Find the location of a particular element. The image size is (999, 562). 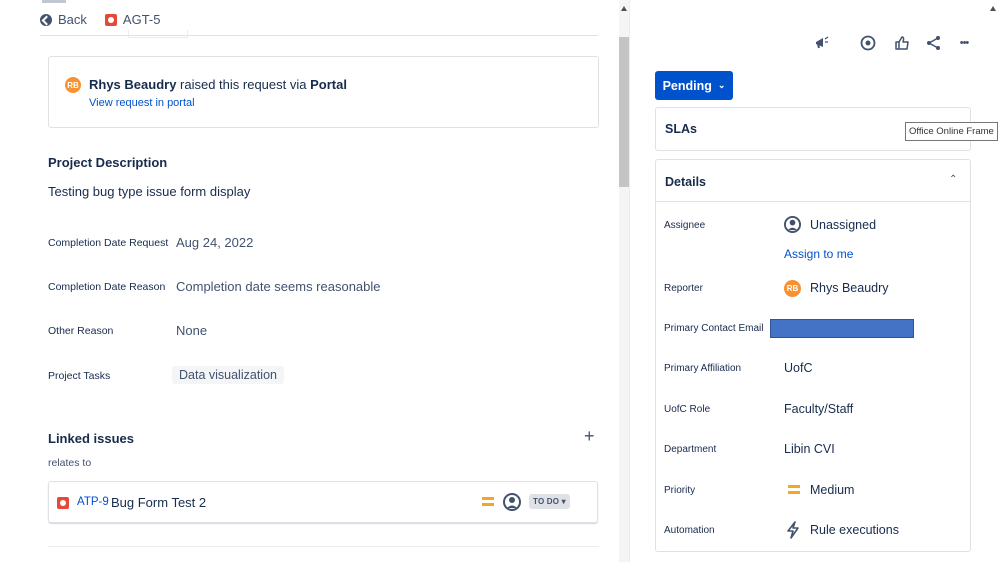

linked-issue-status-badge: TO DO ▾ is located at coordinates (549, 501).